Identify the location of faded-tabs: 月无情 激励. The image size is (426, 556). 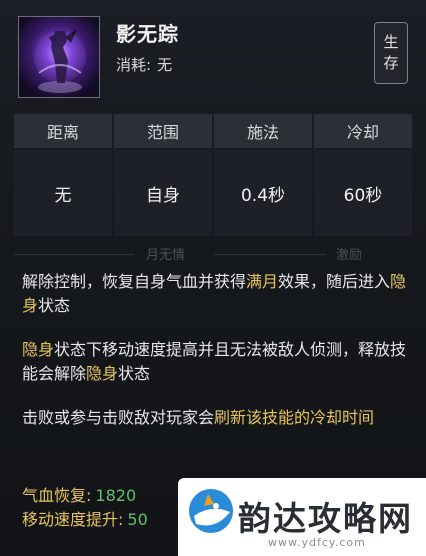
(213, 254).